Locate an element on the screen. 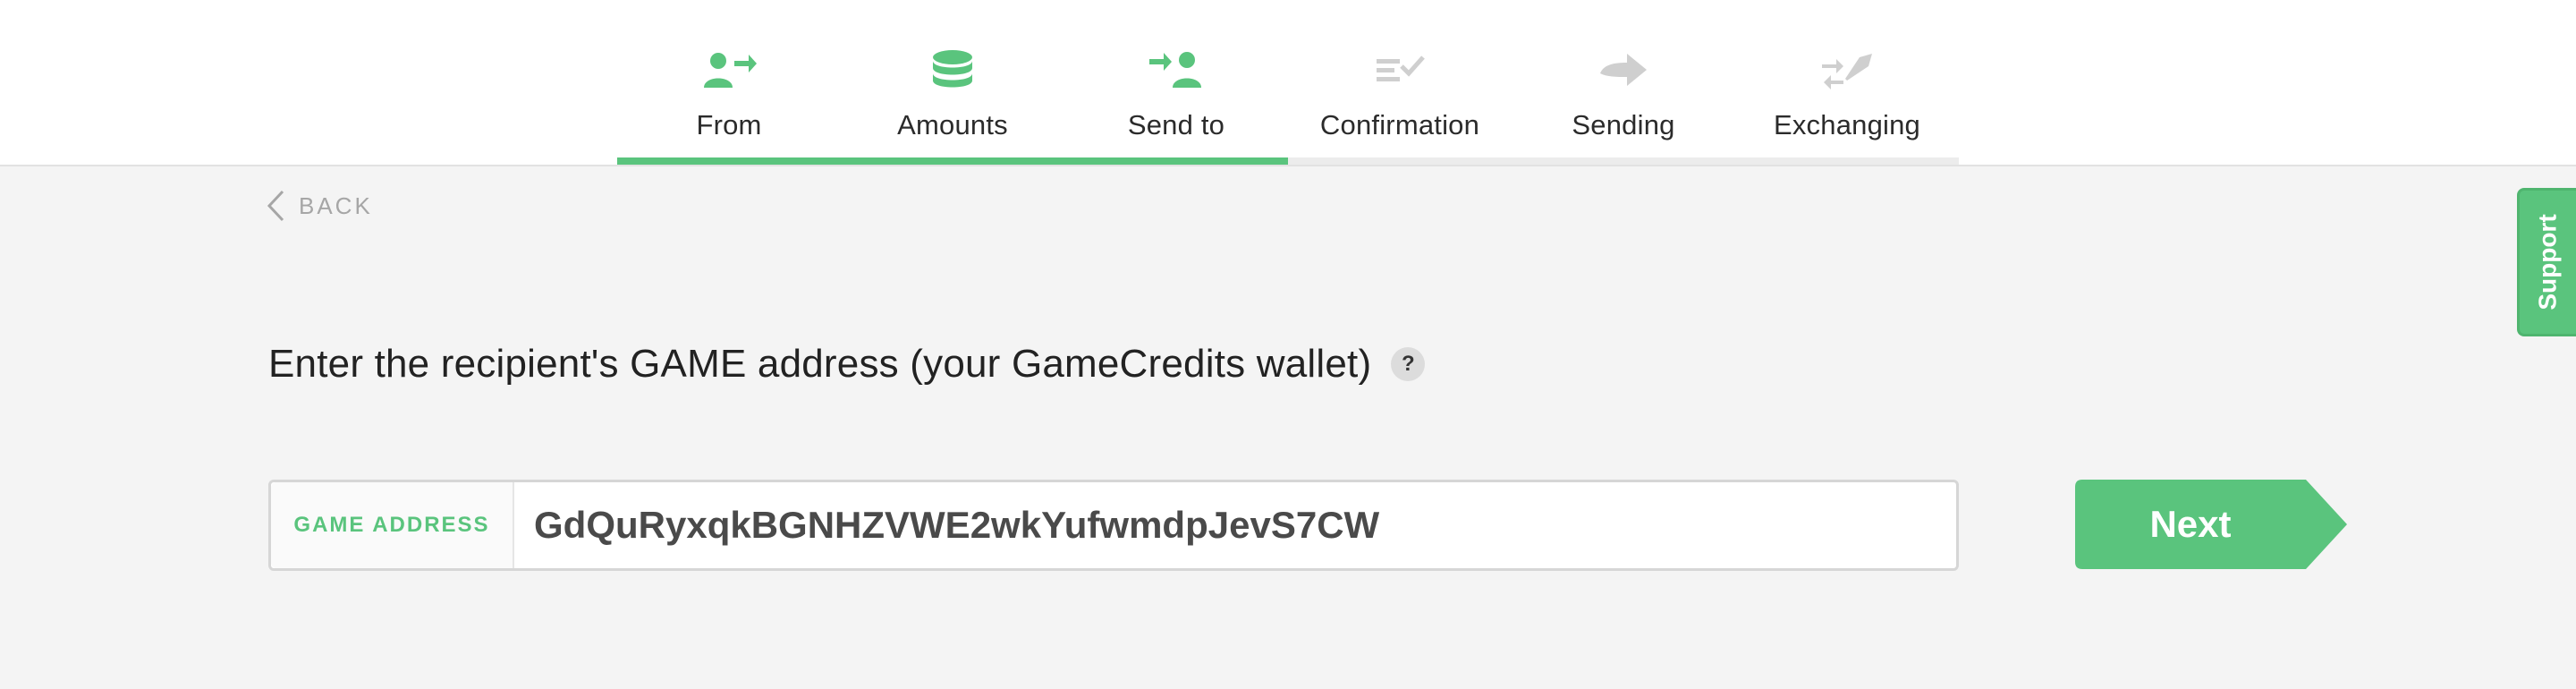 Image resolution: width=2576 pixels, height=689 pixels. chevron-left-icon is located at coordinates (275, 206).